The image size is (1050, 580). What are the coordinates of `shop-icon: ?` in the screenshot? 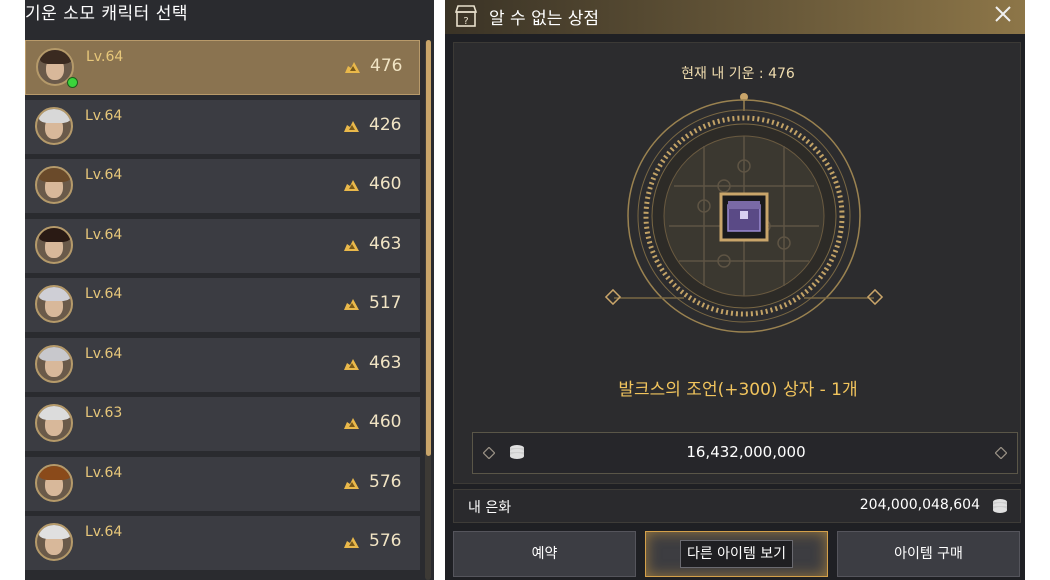 It's located at (466, 16).